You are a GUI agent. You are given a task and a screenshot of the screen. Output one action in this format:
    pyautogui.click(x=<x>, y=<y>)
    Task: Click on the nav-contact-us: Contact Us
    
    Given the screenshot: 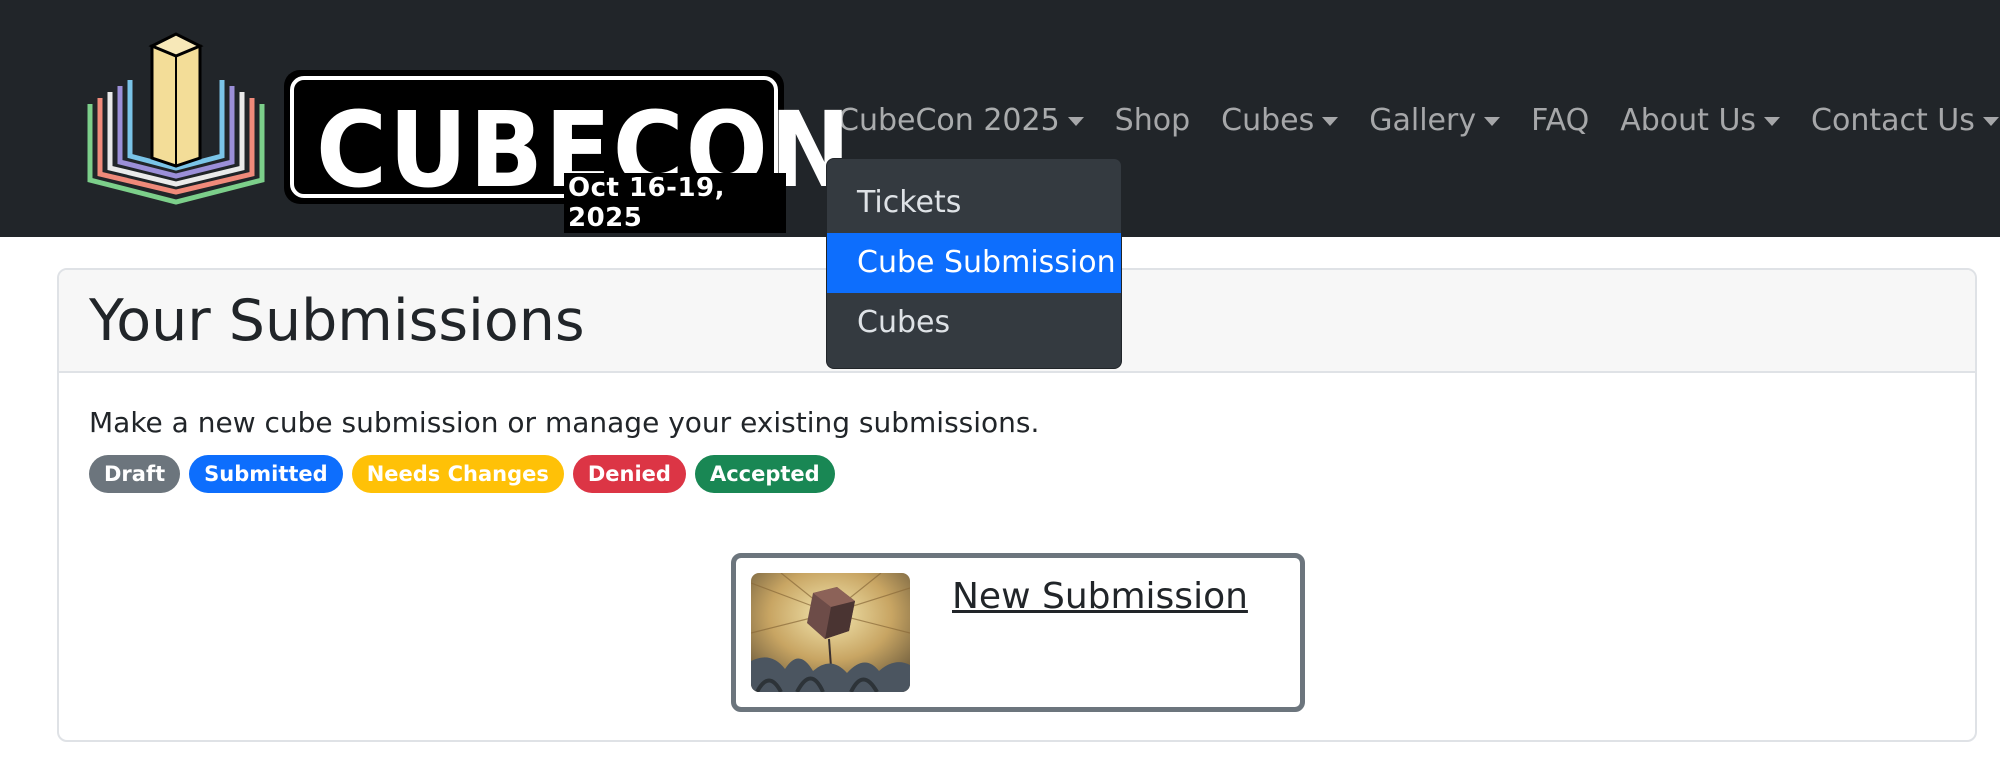 What is the action you would take?
    pyautogui.click(x=1905, y=120)
    